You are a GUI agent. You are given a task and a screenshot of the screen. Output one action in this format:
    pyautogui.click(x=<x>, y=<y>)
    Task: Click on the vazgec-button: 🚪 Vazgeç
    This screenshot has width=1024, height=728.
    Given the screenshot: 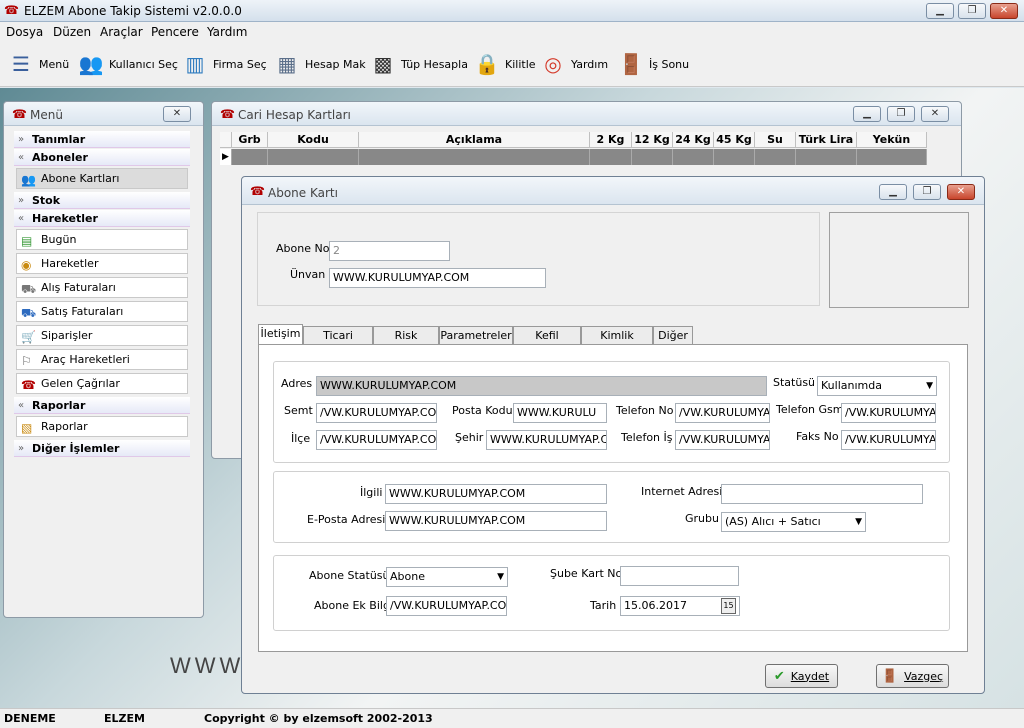 What is the action you would take?
    pyautogui.click(x=912, y=676)
    